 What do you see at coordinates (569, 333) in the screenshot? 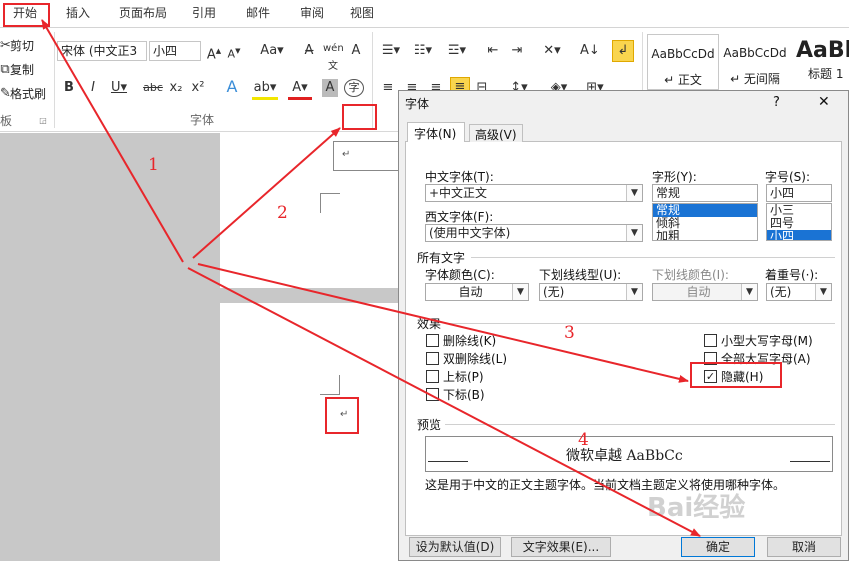
I see `step-number: 3` at bounding box center [569, 333].